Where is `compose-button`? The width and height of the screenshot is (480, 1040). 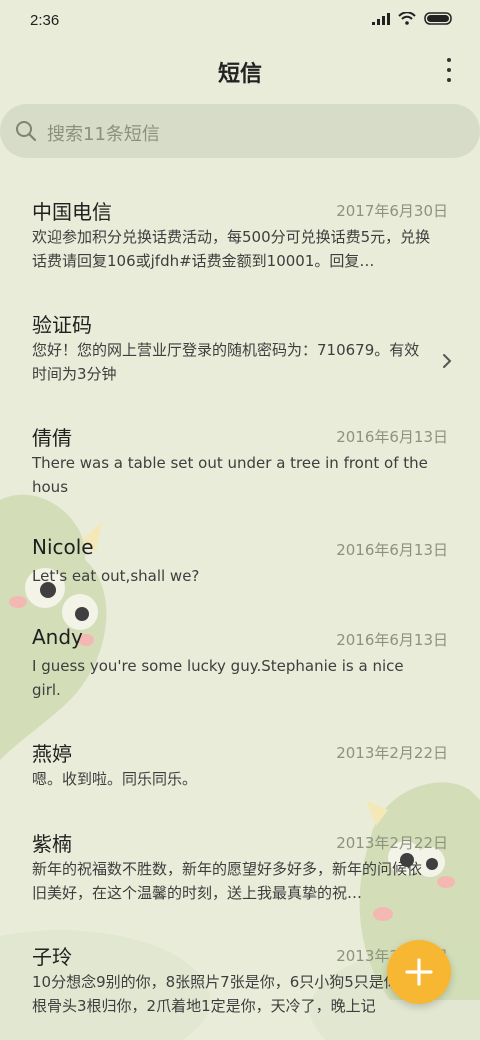
compose-button is located at coordinates (419, 972).